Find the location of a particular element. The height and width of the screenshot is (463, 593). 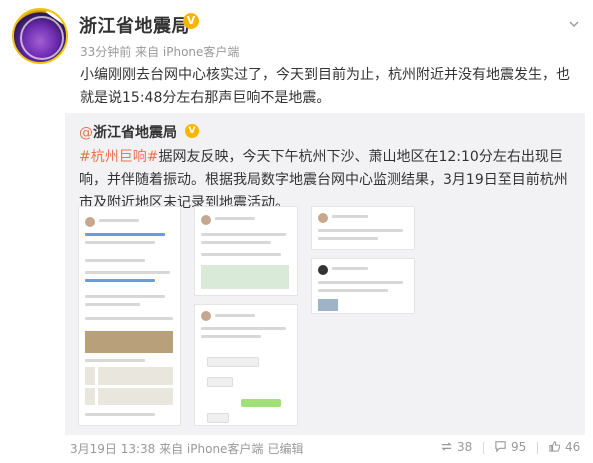

author-avatar is located at coordinates (40, 36).